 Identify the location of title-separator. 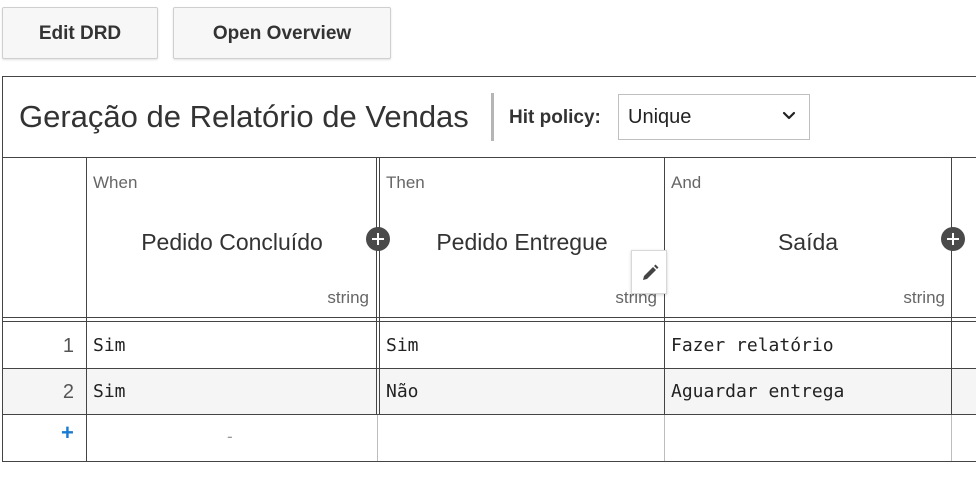
(492, 117).